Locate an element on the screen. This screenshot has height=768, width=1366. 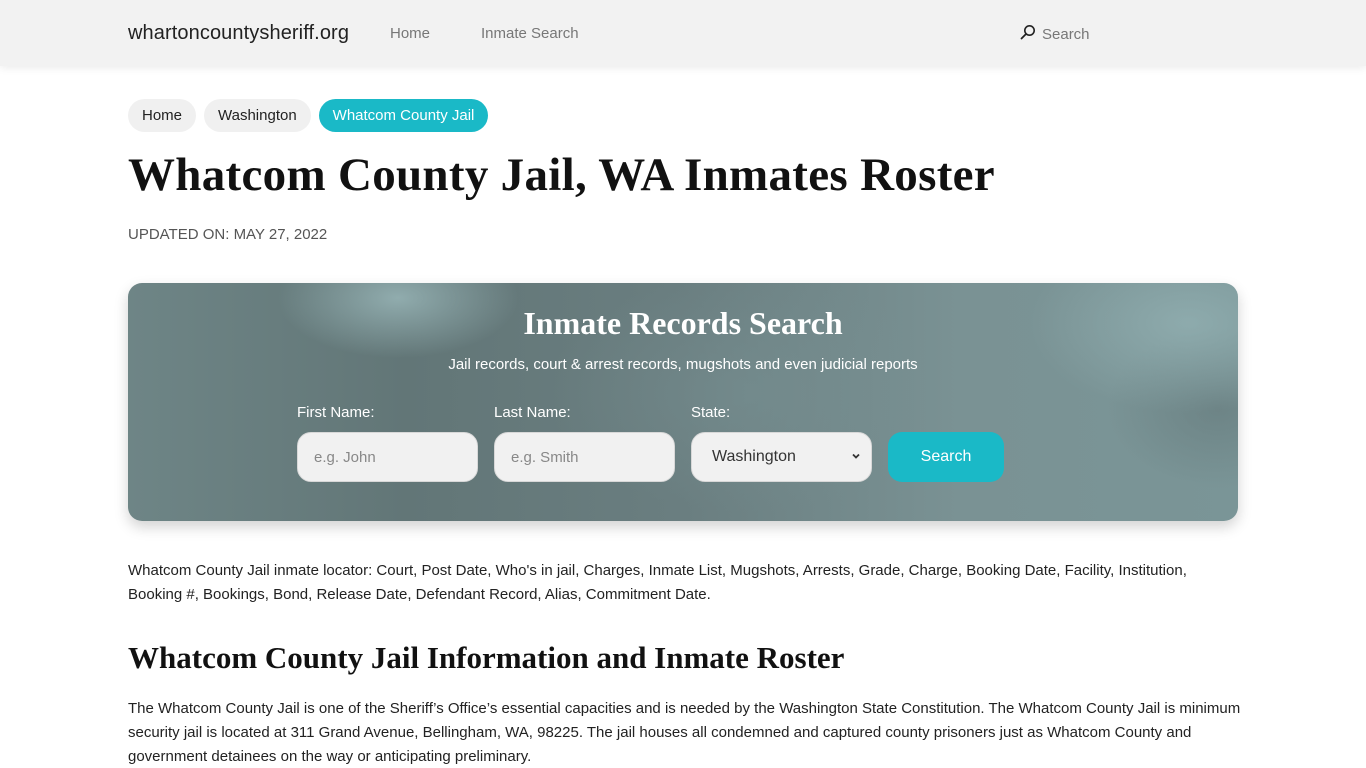
search-icon is located at coordinates (1028, 34).